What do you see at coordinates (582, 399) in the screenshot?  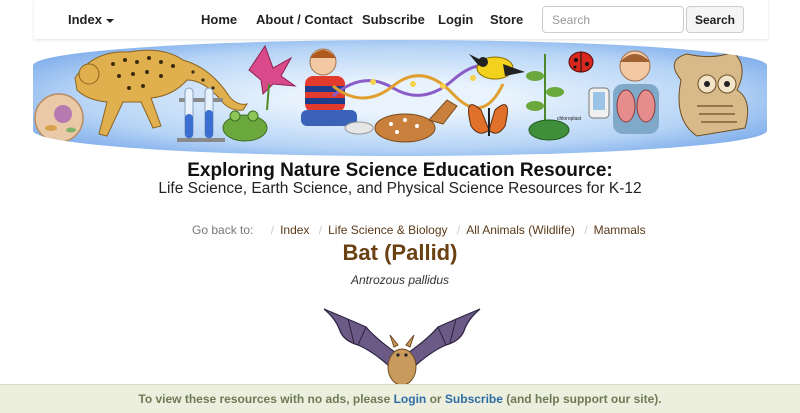 I see `ad-notice-text: (and help support our site).` at bounding box center [582, 399].